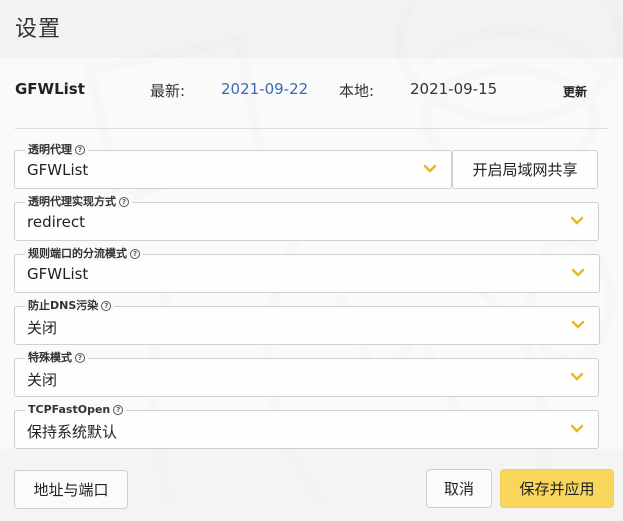 This screenshot has height=521, width=623. What do you see at coordinates (50, 89) in the screenshot?
I see `gfwlist-name: GFWList` at bounding box center [50, 89].